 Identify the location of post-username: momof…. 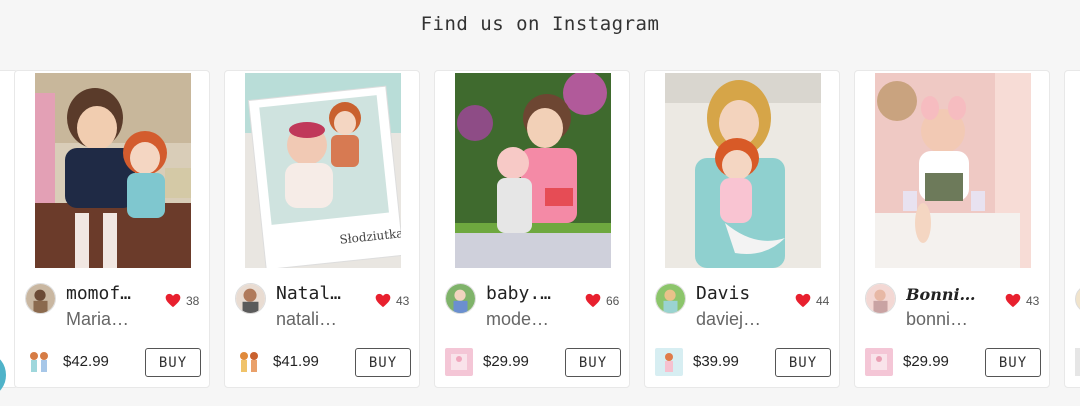
(106, 293).